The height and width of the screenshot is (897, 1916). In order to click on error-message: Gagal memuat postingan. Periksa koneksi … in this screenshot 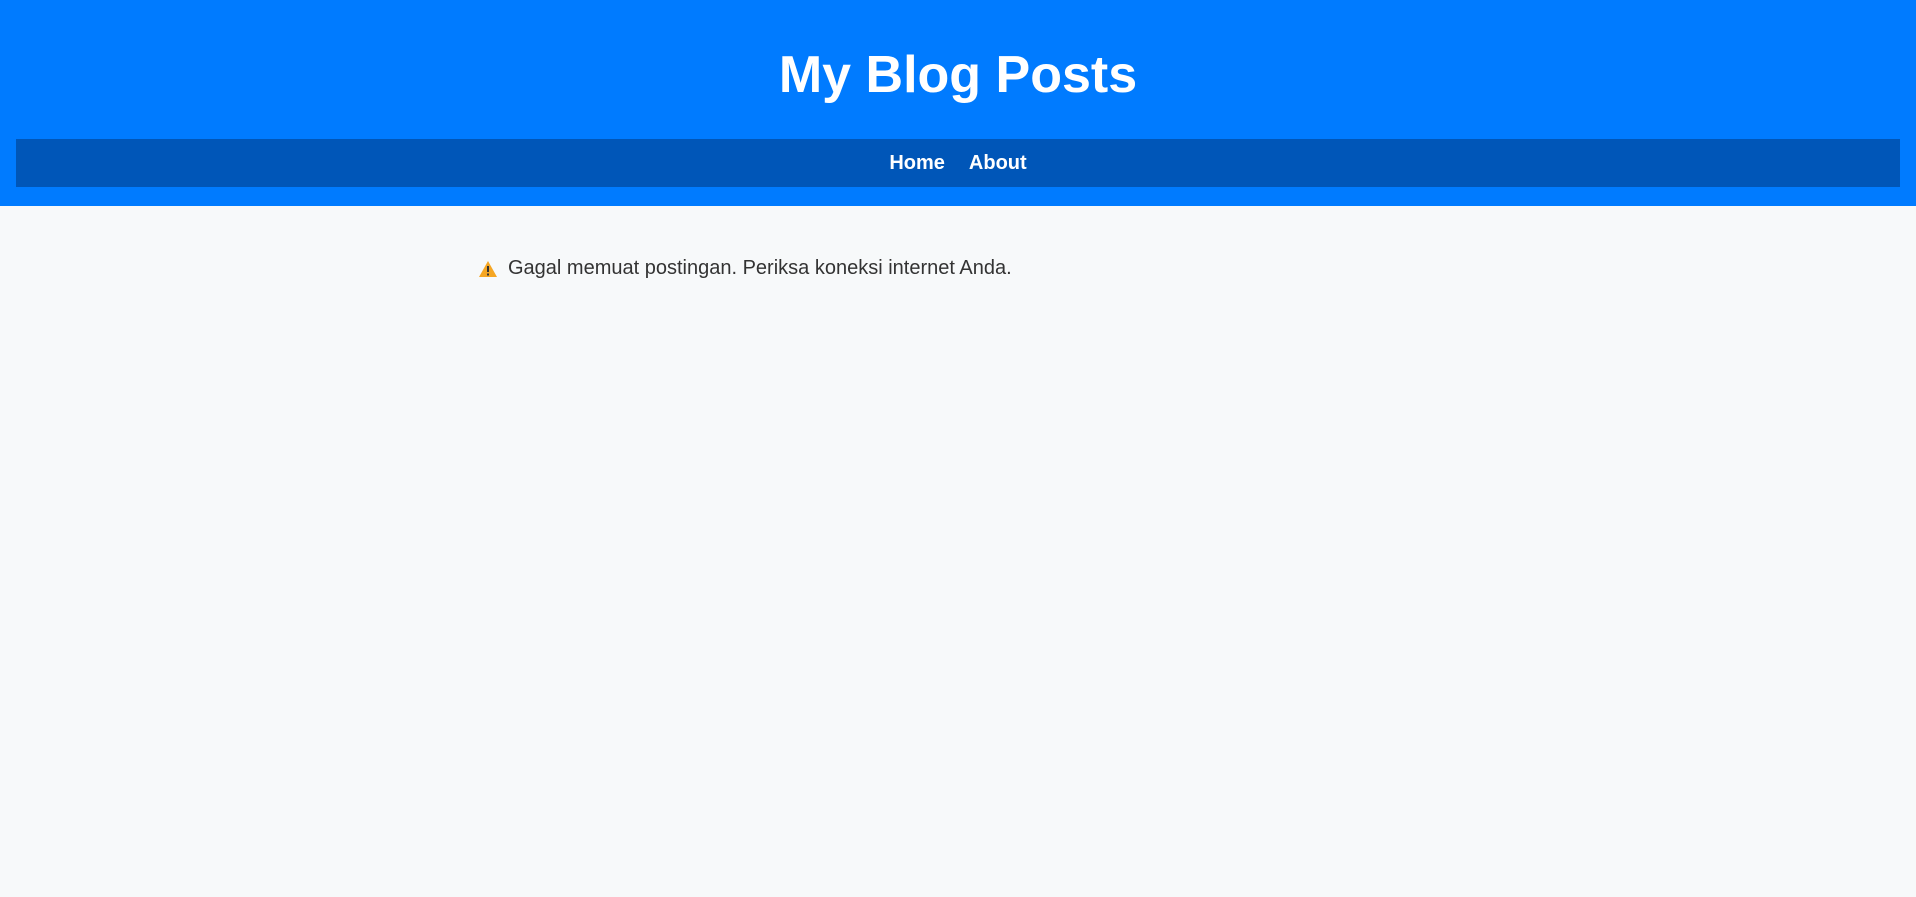, I will do `click(958, 268)`.